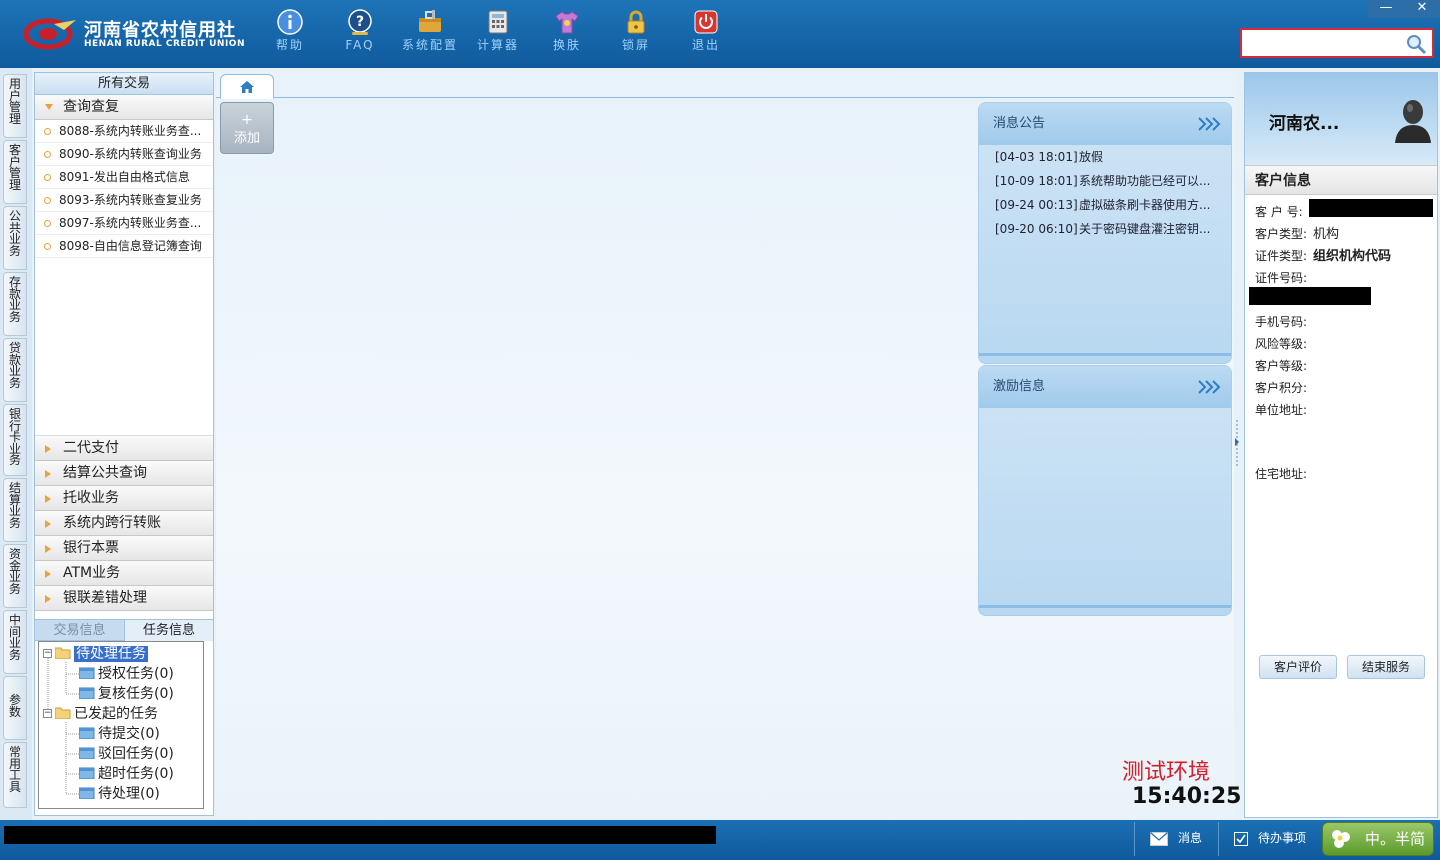  I want to click on field-label: 客户等级:, so click(1281, 366).